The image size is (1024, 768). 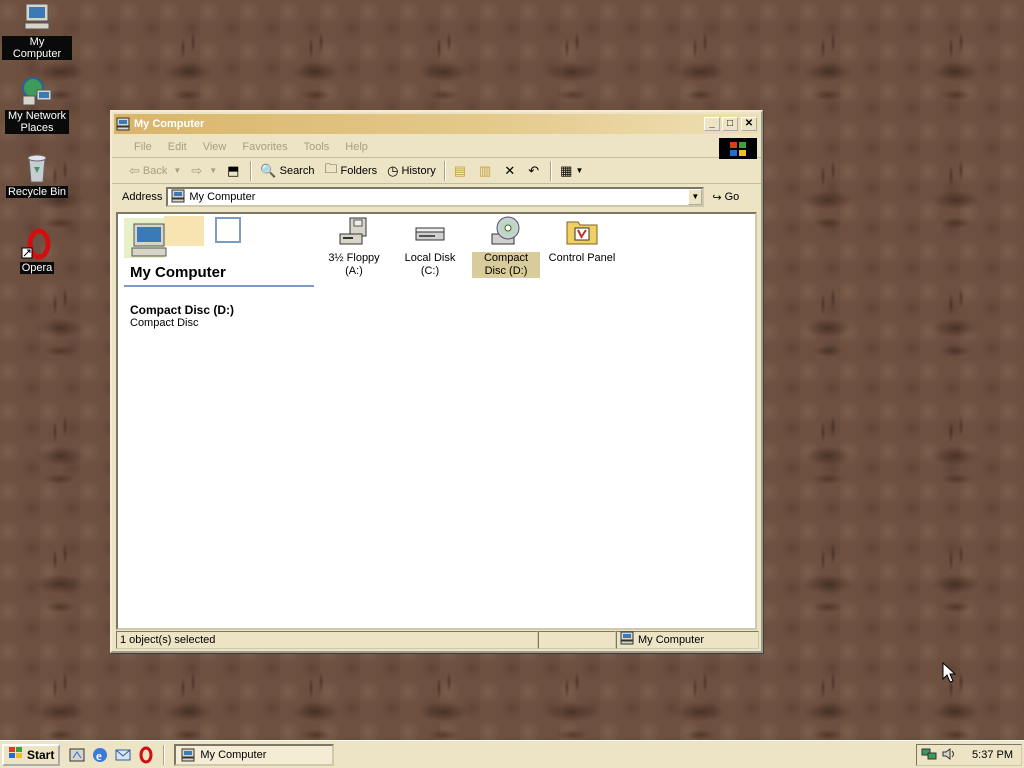 What do you see at coordinates (37, 168) in the screenshot?
I see `recycle-bin-icon` at bounding box center [37, 168].